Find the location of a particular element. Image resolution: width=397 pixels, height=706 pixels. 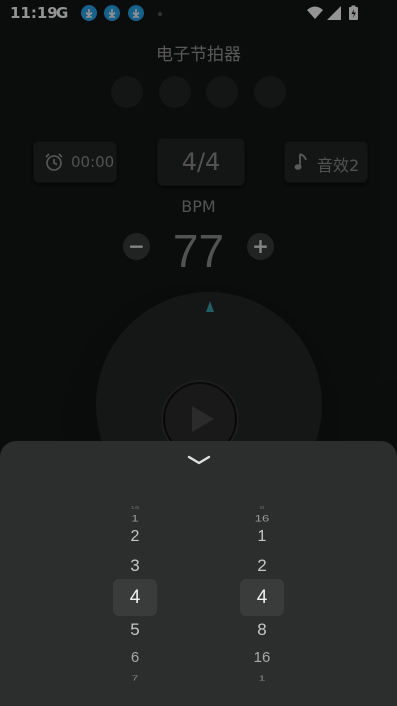

chevron-down-icon is located at coordinates (199, 461).